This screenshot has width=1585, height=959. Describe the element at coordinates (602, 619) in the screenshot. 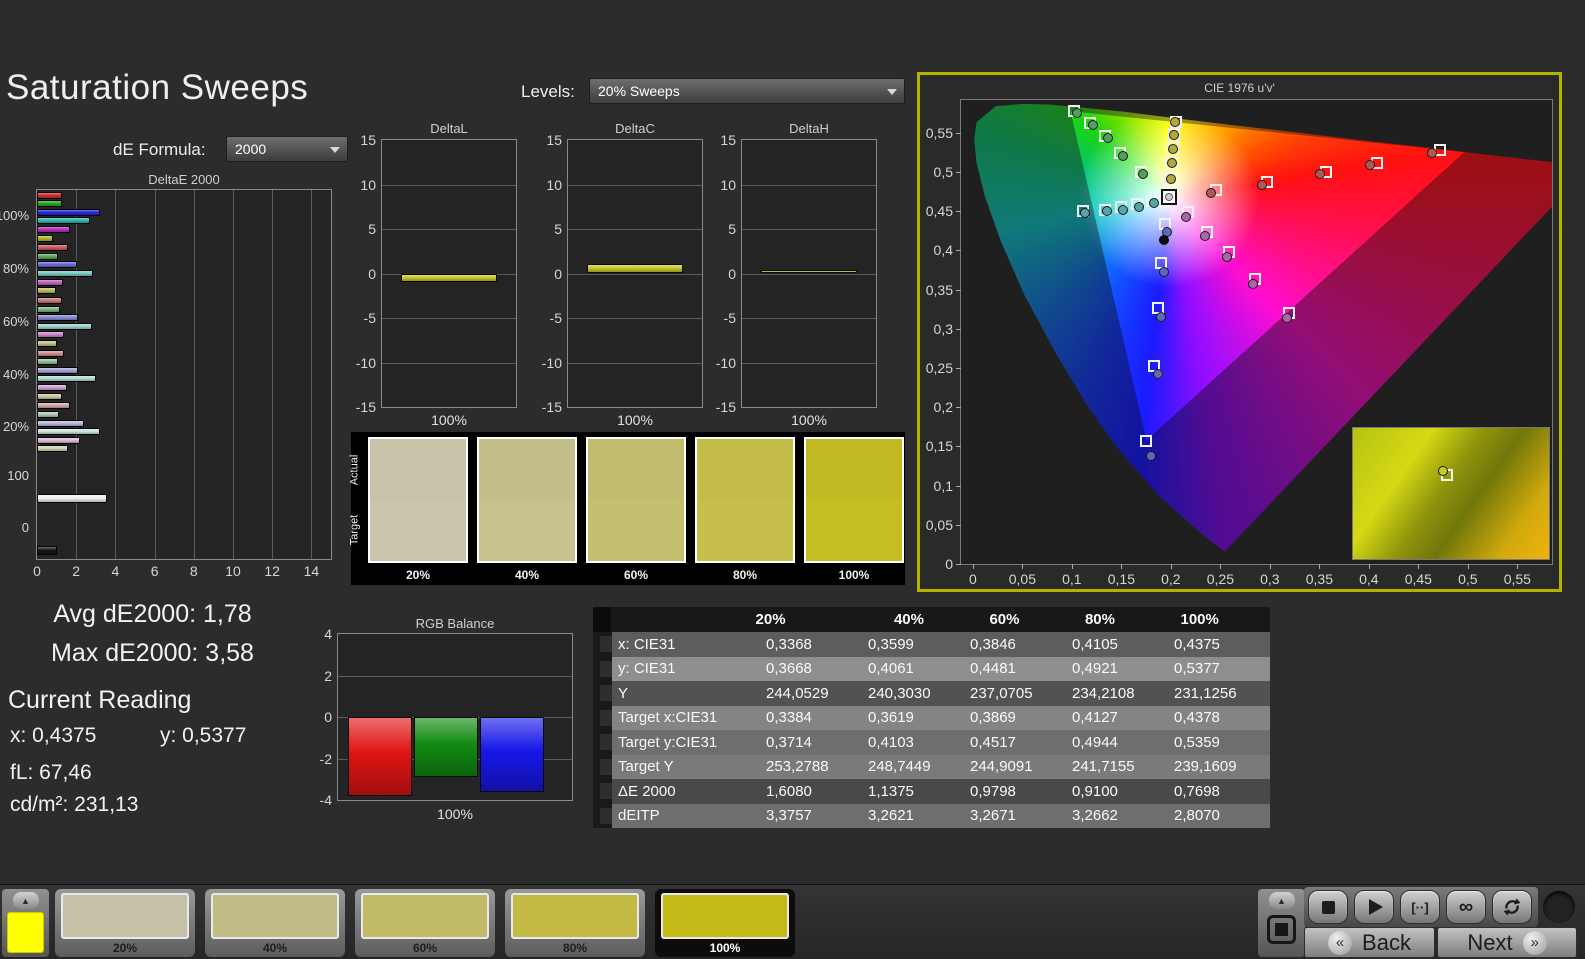

I see `table-header-corner` at that location.